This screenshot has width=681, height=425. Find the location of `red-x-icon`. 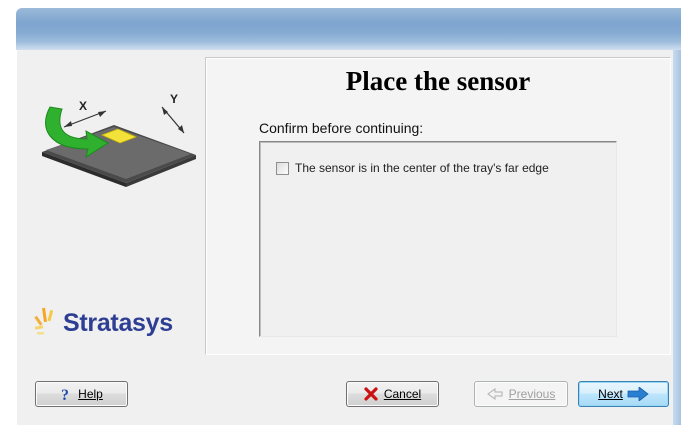

red-x-icon is located at coordinates (371, 394).